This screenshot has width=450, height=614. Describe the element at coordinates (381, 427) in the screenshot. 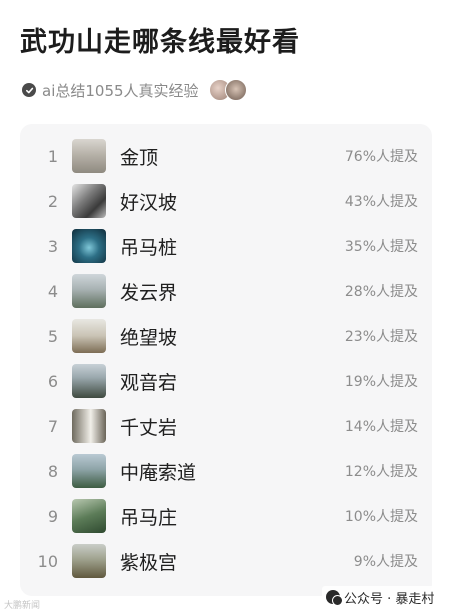

I see `mention-percent: 14%人提及` at that location.